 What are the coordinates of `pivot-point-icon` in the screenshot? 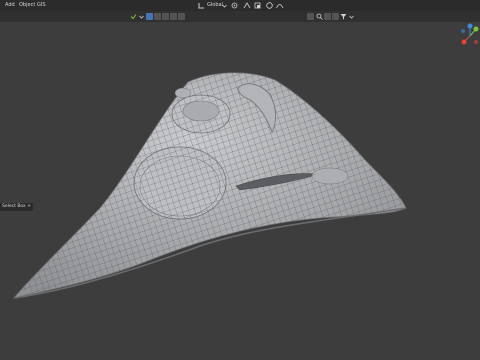 It's located at (235, 5).